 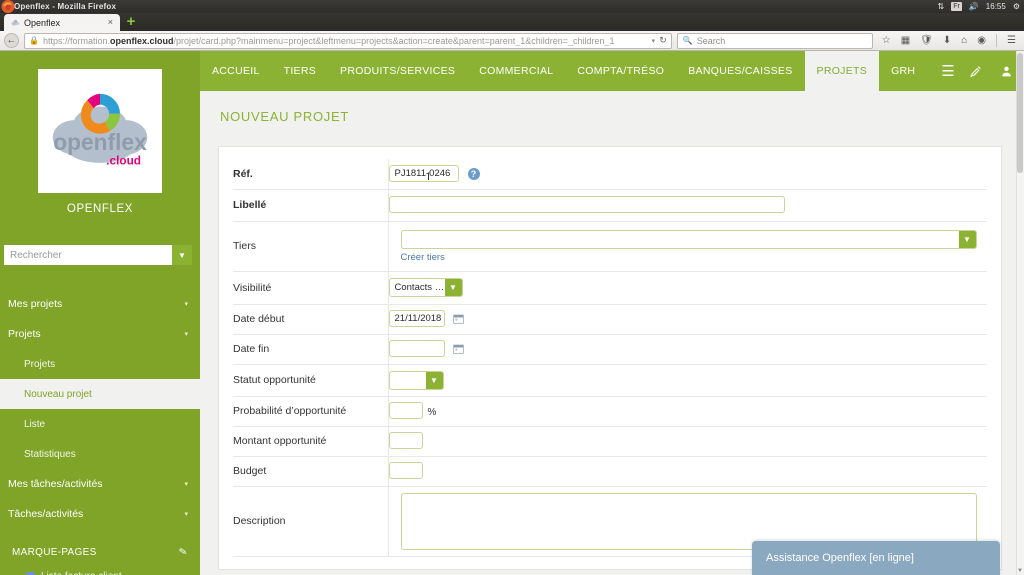 What do you see at coordinates (1020, 313) in the screenshot?
I see `page-scrollbar: ▲ ▼` at bounding box center [1020, 313].